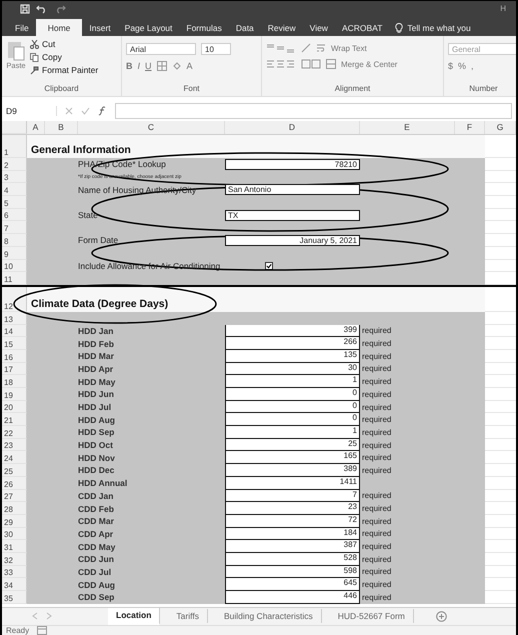  Describe the element at coordinates (14, 127) in the screenshot. I see `select-all-corner` at that location.